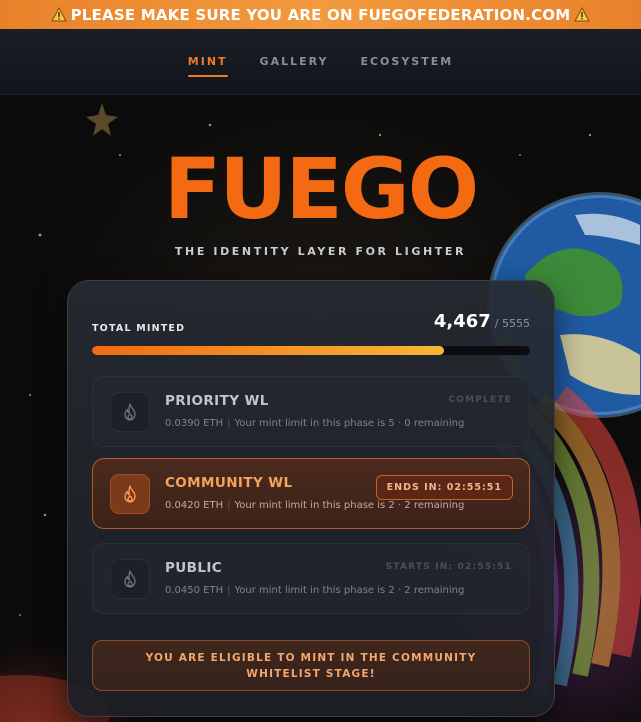  I want to click on tab-gallery: GALLERY, so click(294, 61).